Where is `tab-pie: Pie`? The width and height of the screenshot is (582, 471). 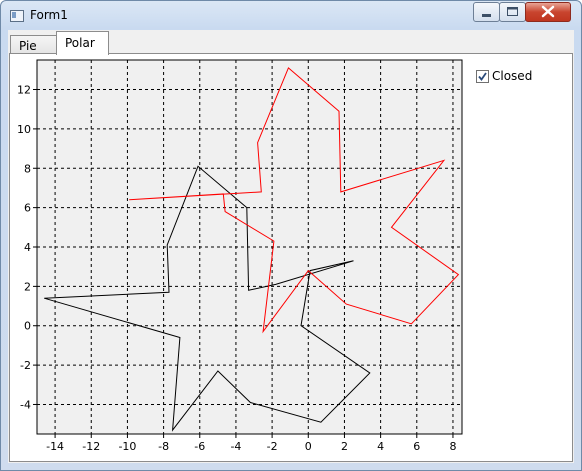
tab-pie: Pie is located at coordinates (34, 45).